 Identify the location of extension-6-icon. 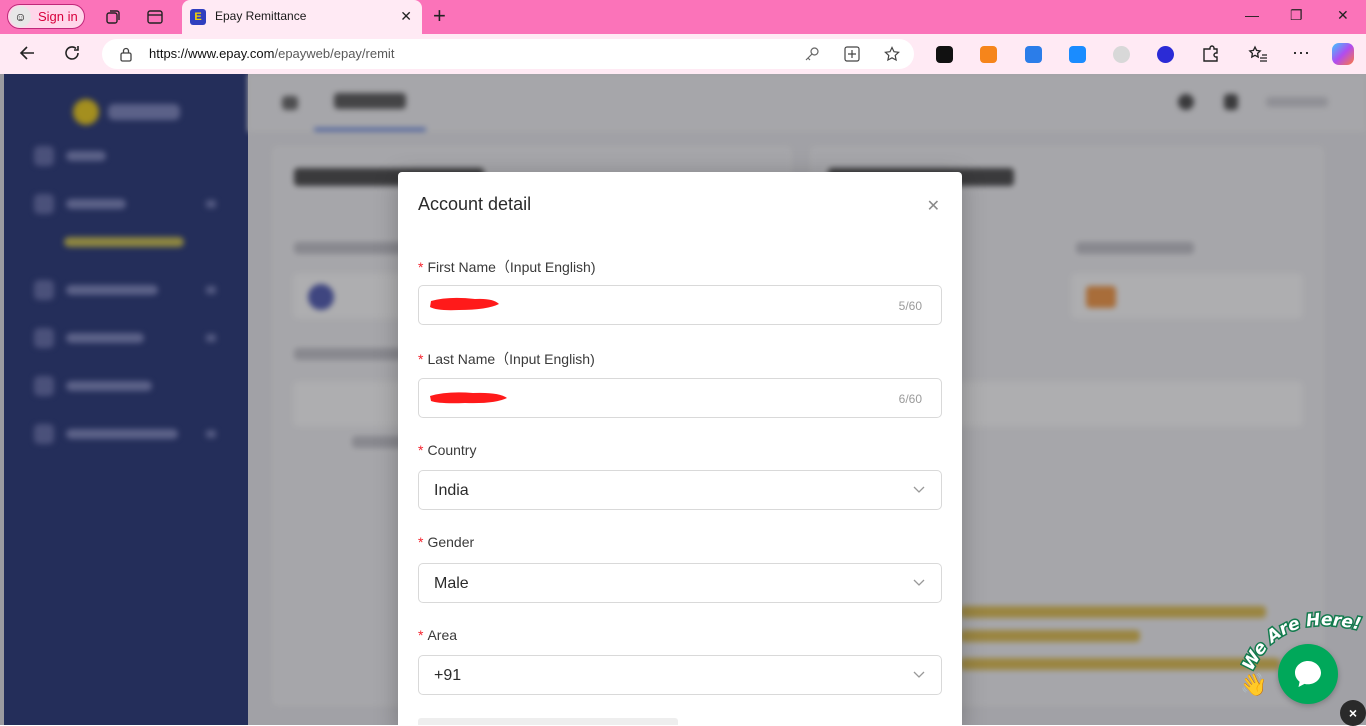
(1165, 54).